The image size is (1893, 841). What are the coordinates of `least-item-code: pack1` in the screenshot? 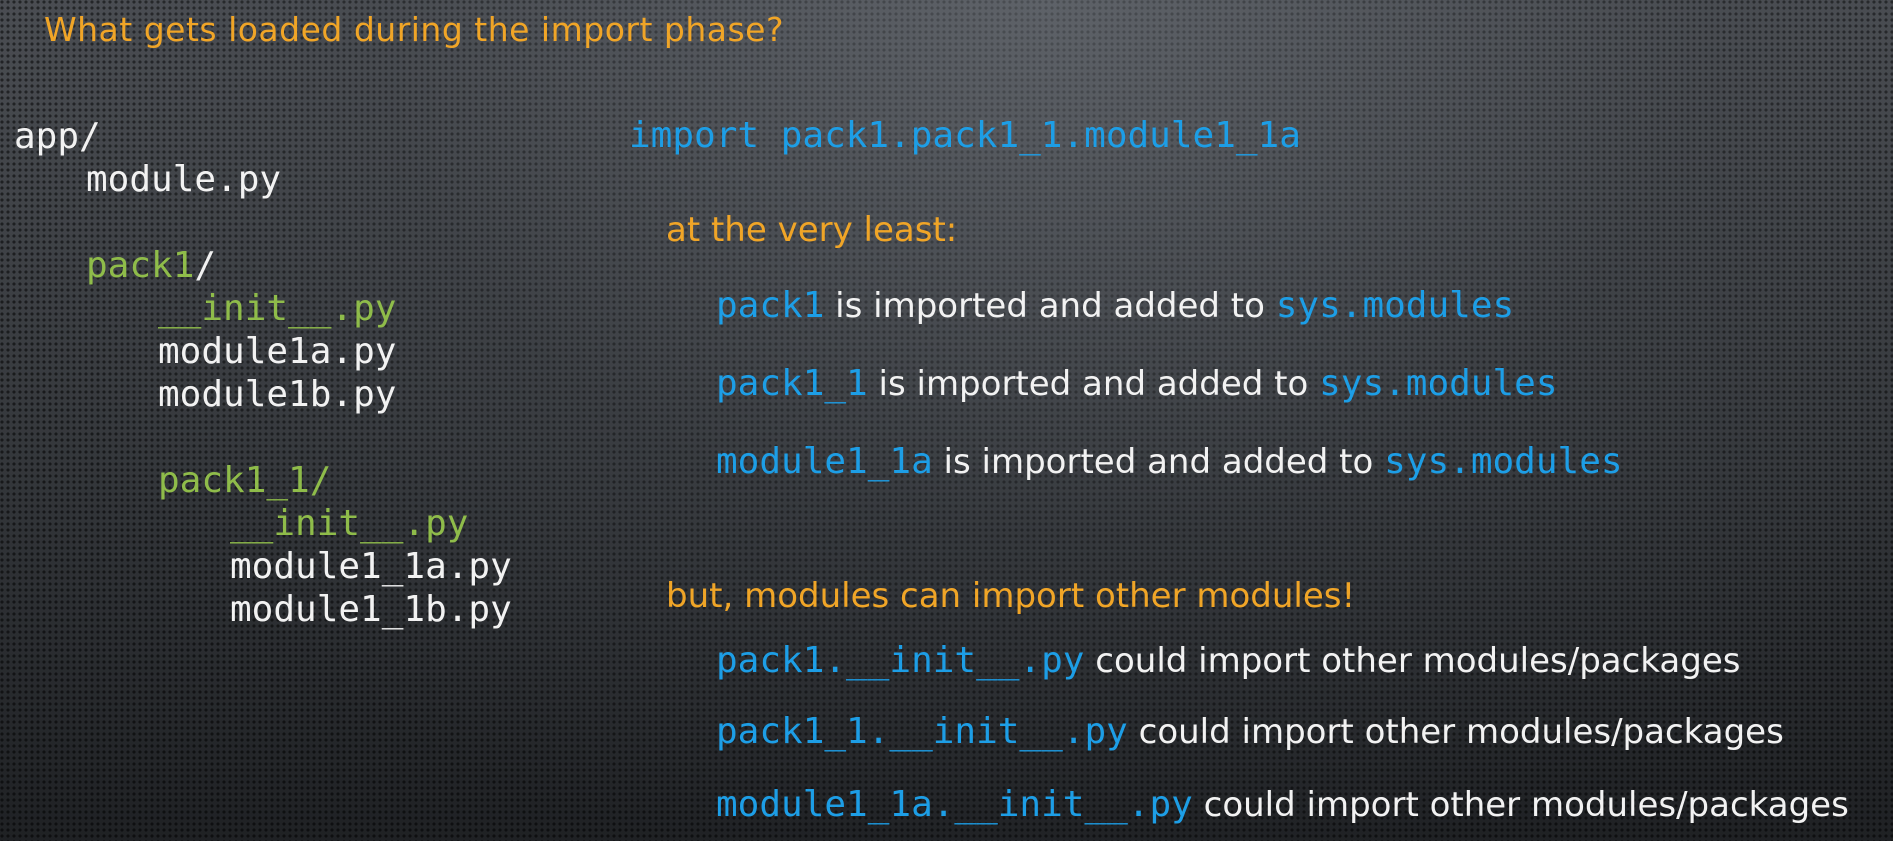 It's located at (770, 305).